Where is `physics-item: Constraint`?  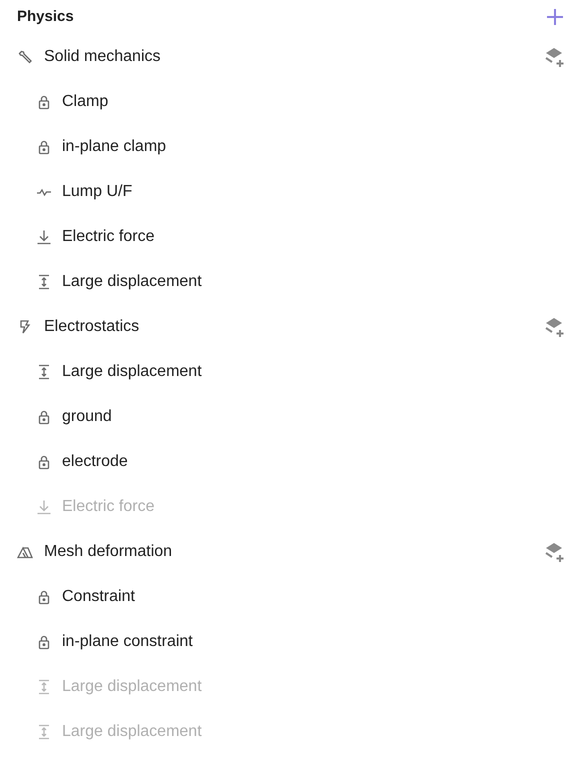 physics-item: Constraint is located at coordinates (98, 596).